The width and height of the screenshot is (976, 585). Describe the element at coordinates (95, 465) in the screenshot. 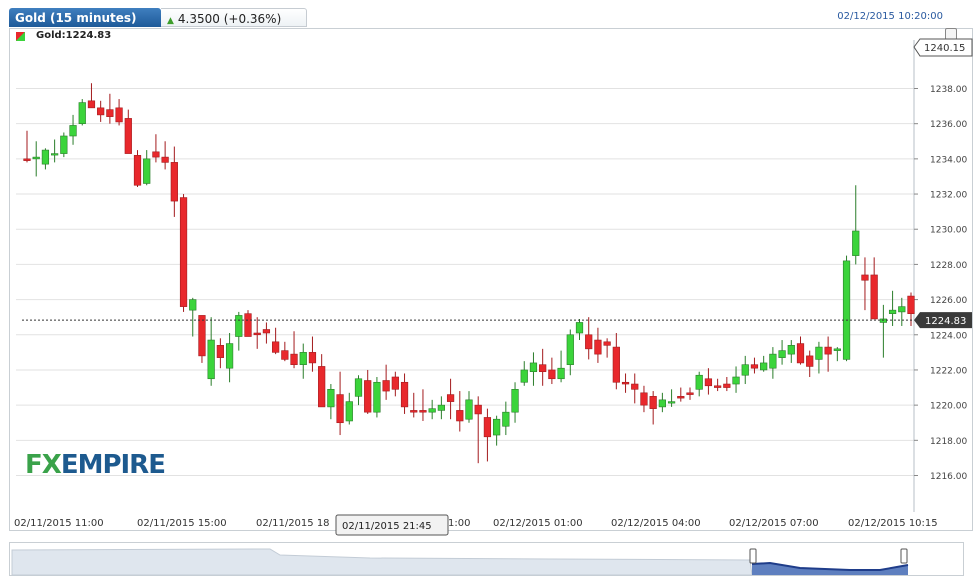

I see `fxempire-logo: FXEMPIRE` at that location.